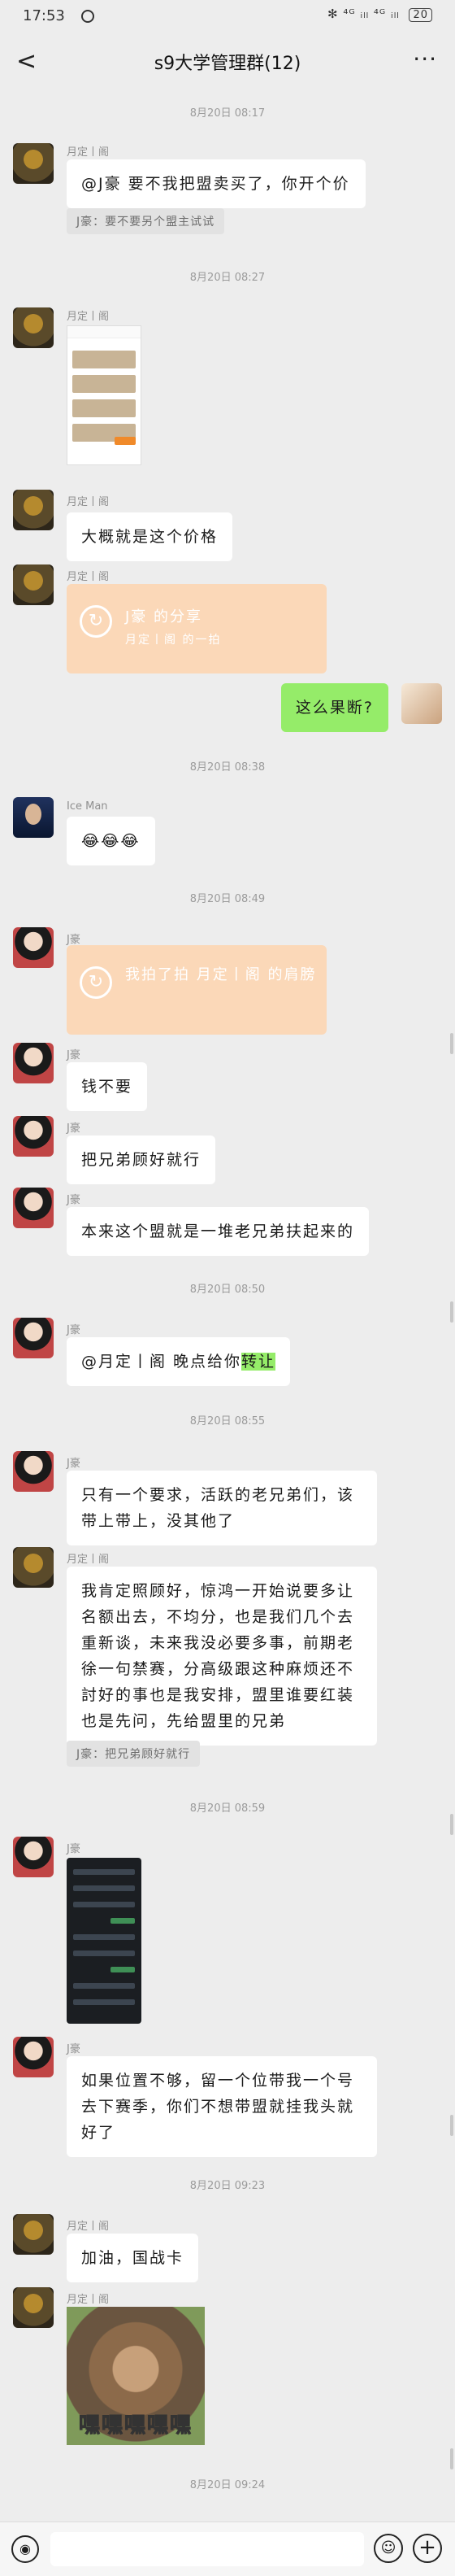  I want to click on sender-name: Ice Man, so click(87, 806).